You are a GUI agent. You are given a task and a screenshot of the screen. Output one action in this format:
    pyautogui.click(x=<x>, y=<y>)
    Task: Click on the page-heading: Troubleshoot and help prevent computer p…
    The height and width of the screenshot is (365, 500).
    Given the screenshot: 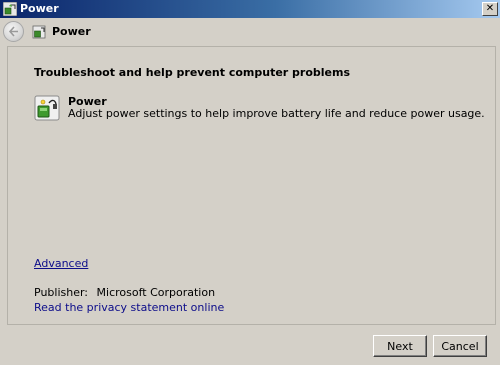 What is the action you would take?
    pyautogui.click(x=192, y=72)
    